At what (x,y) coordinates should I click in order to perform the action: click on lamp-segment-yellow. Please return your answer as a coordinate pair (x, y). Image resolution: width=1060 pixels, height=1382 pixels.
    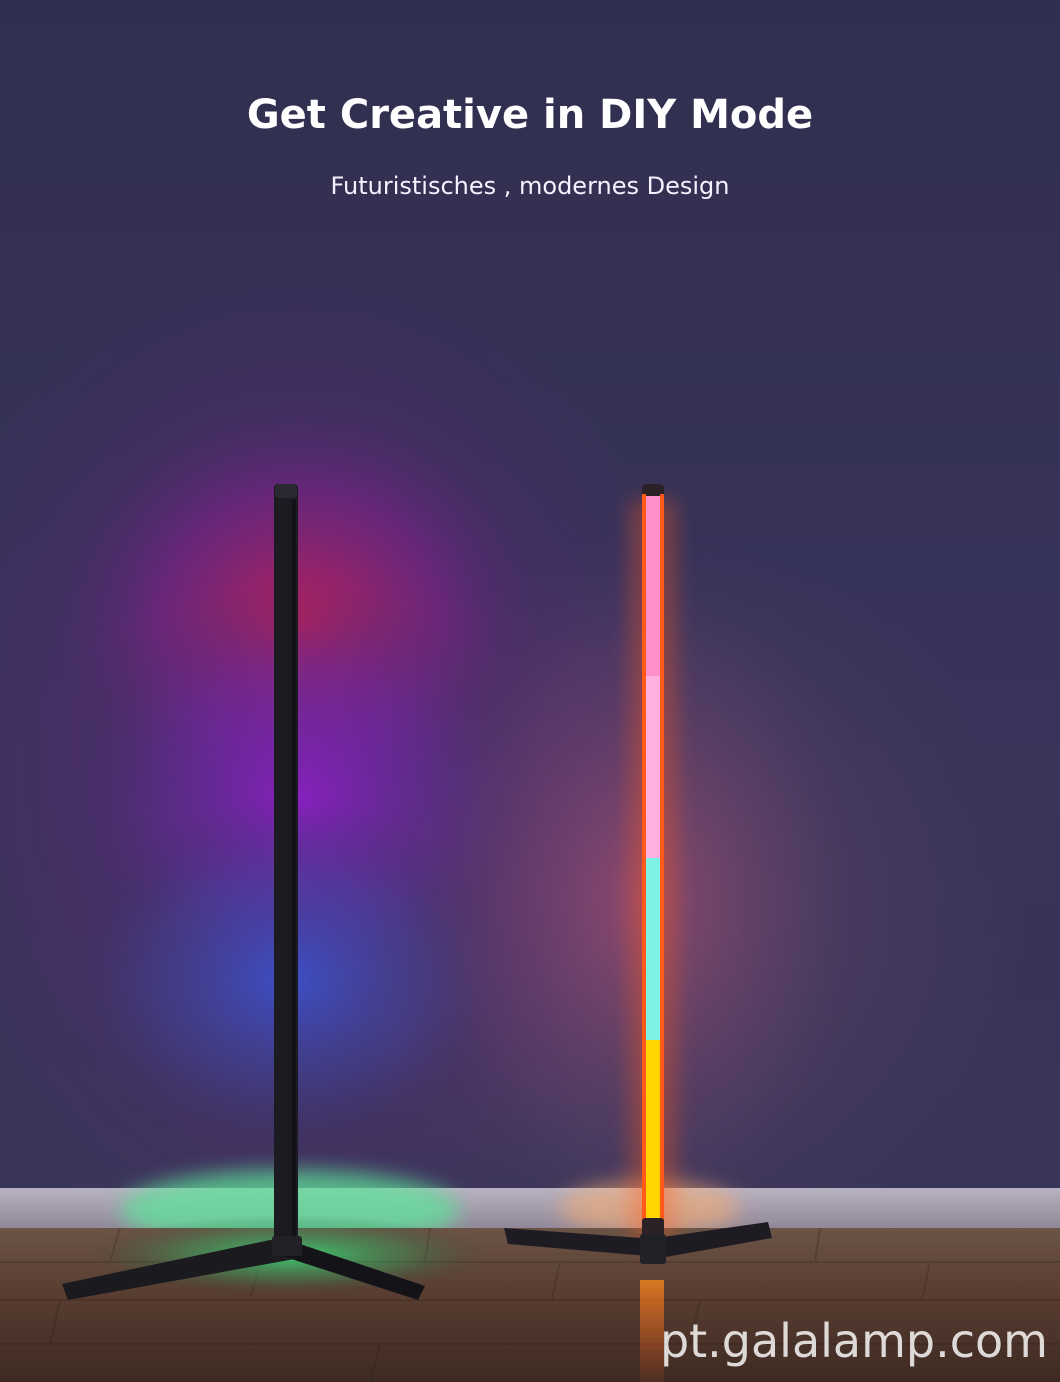
    Looking at the image, I should click on (653, 1130).